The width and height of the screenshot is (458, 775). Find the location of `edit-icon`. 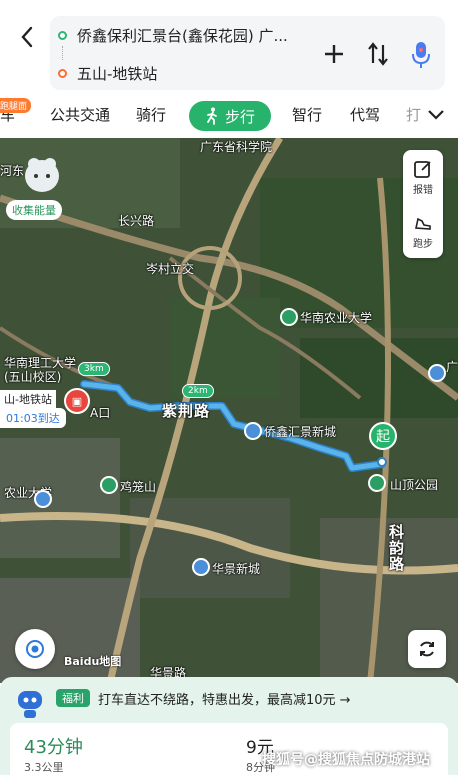

edit-icon is located at coordinates (422, 169).